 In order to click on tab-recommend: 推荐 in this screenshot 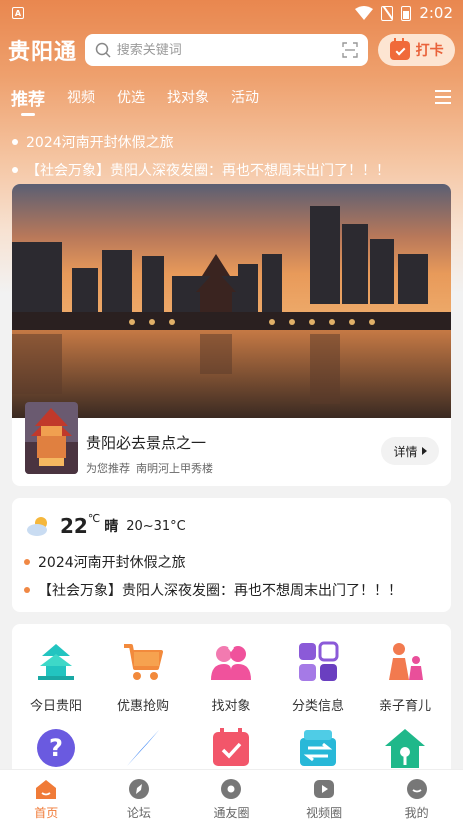, I will do `click(28, 99)`.